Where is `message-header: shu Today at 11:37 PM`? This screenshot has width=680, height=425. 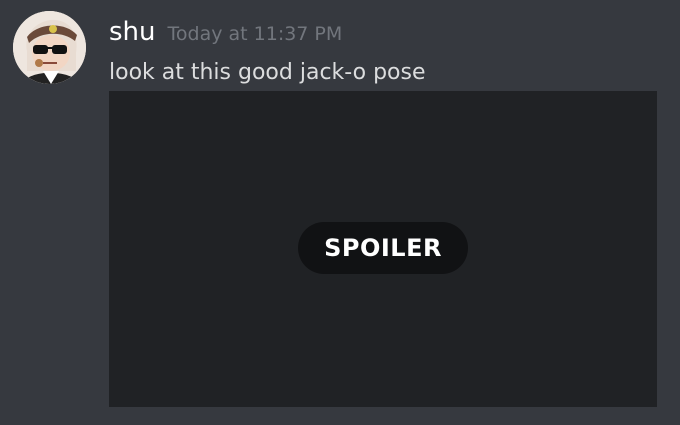 message-header: shu Today at 11:37 PM is located at coordinates (225, 32).